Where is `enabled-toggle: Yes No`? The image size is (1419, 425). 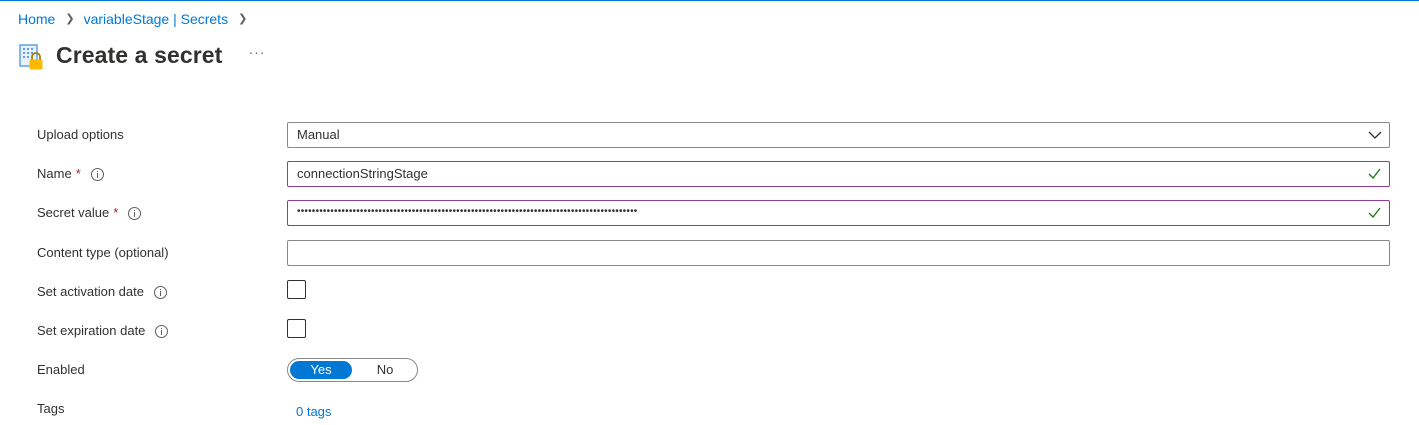 enabled-toggle: Yes No is located at coordinates (352, 370).